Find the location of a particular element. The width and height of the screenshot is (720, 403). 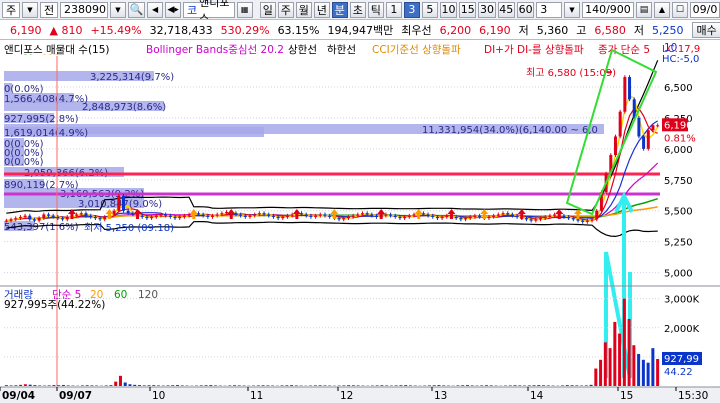

price-tick-label: 5,500 is located at coordinates (678, 212).